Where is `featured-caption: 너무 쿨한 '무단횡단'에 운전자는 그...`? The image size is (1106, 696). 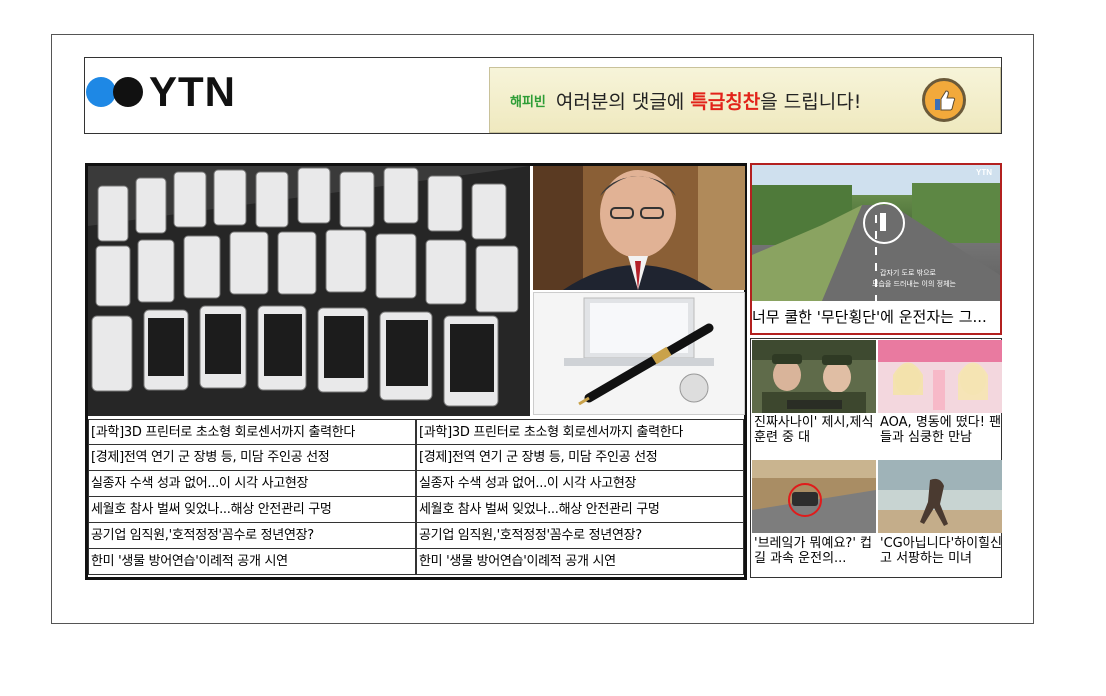
featured-caption: 너무 쿨한 '무단횡단'에 운전자는 그... is located at coordinates (876, 317).